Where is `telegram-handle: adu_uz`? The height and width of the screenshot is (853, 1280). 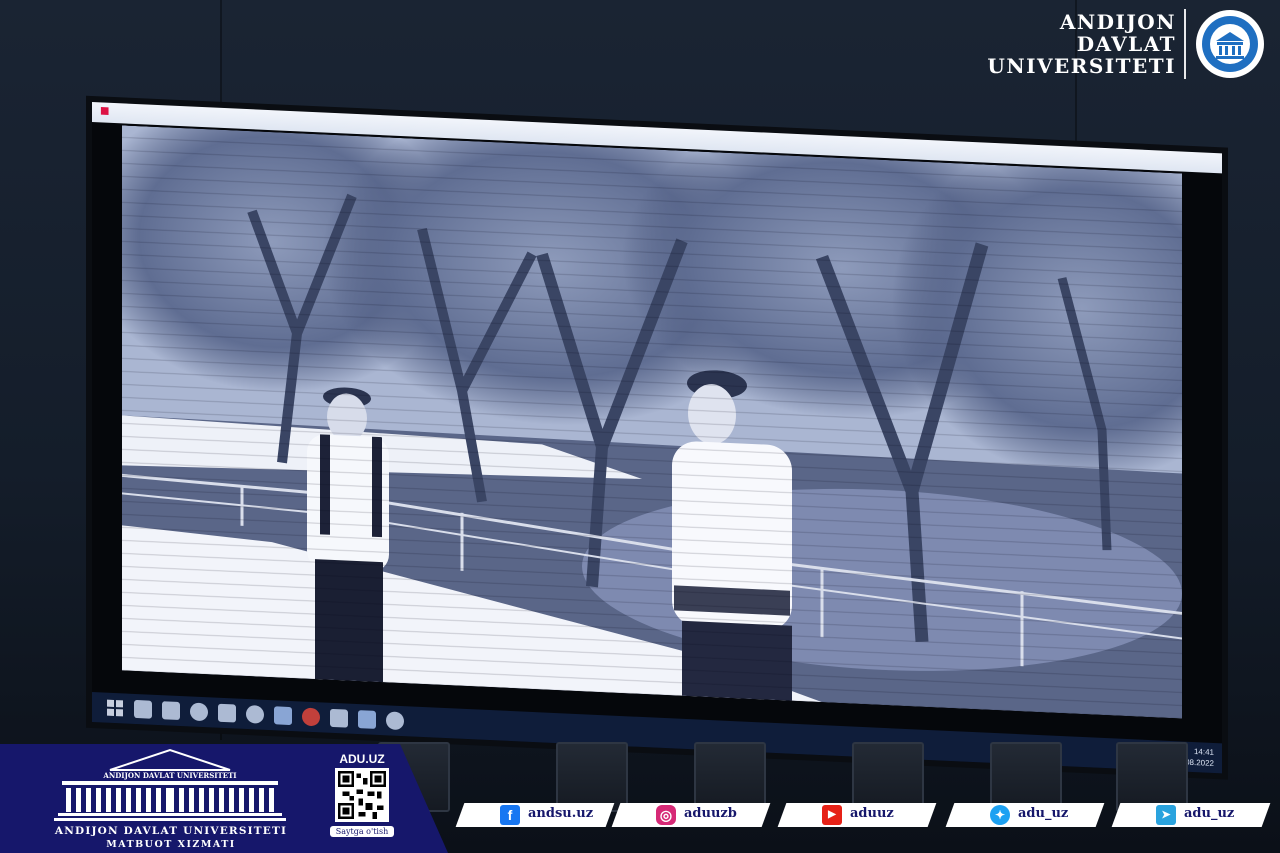
telegram-handle: adu_uz is located at coordinates (1209, 813).